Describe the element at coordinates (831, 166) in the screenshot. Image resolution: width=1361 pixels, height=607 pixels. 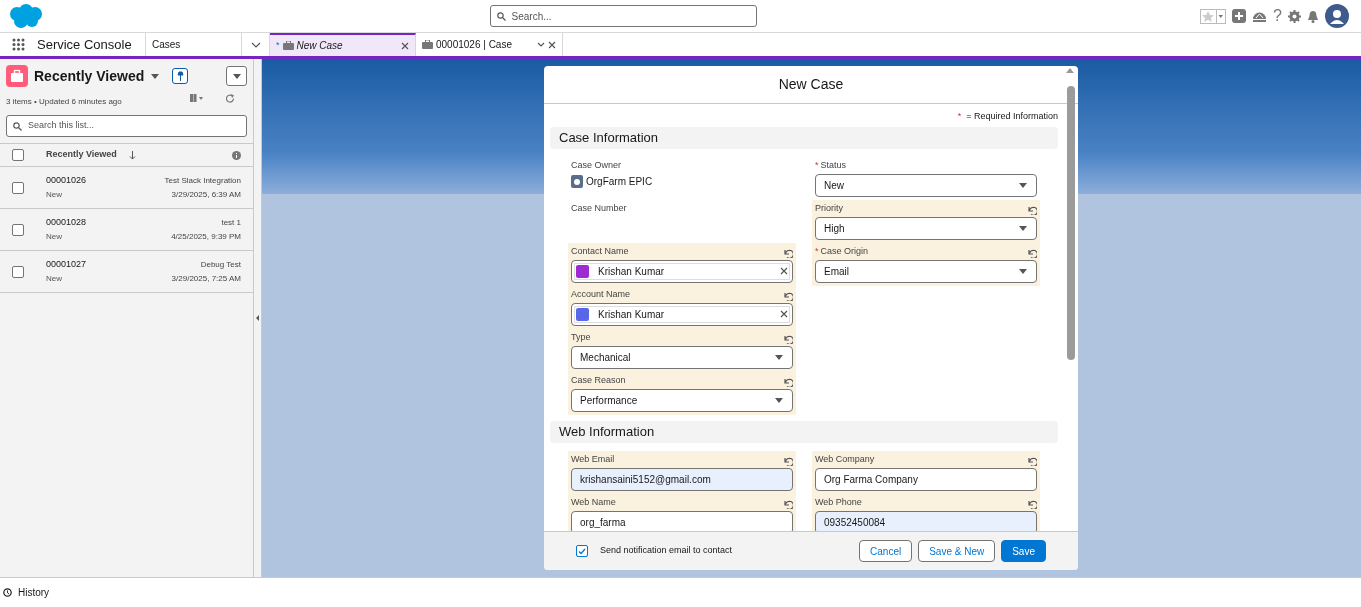
I see `field-label: * Status` at that location.